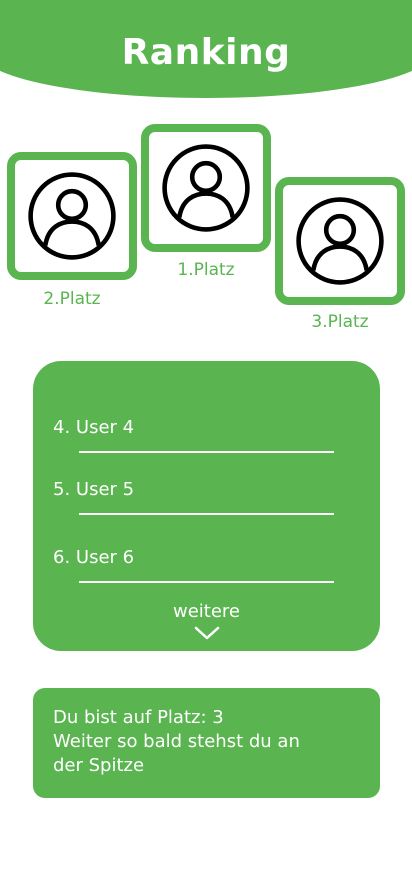 The height and width of the screenshot is (883, 412). What do you see at coordinates (206, 611) in the screenshot?
I see `more-button-label: weitere` at bounding box center [206, 611].